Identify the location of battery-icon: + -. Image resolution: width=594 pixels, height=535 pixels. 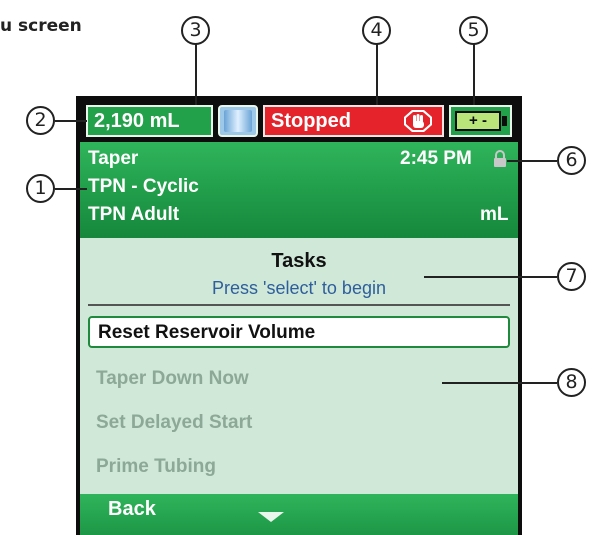
(478, 121).